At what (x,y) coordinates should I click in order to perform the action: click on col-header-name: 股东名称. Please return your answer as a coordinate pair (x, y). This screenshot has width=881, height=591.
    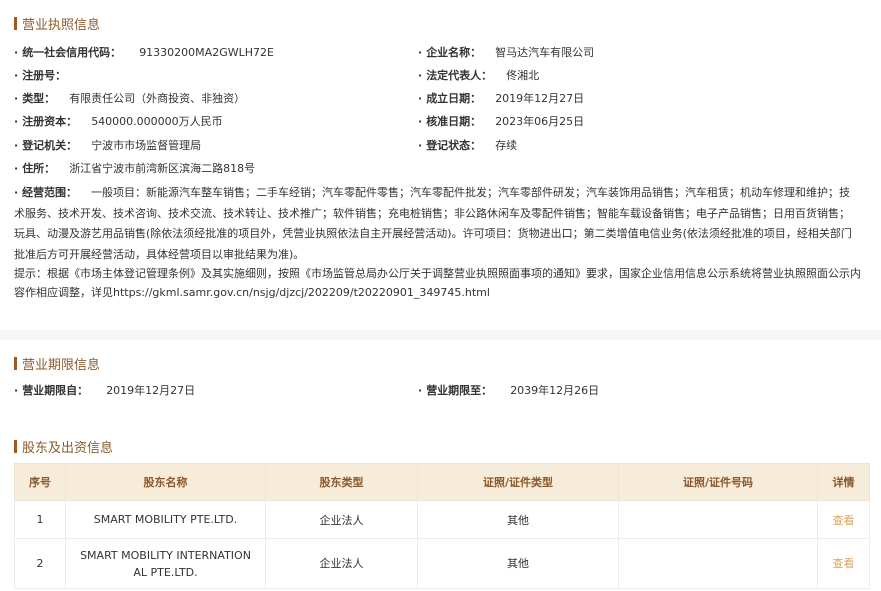
    Looking at the image, I should click on (165, 482).